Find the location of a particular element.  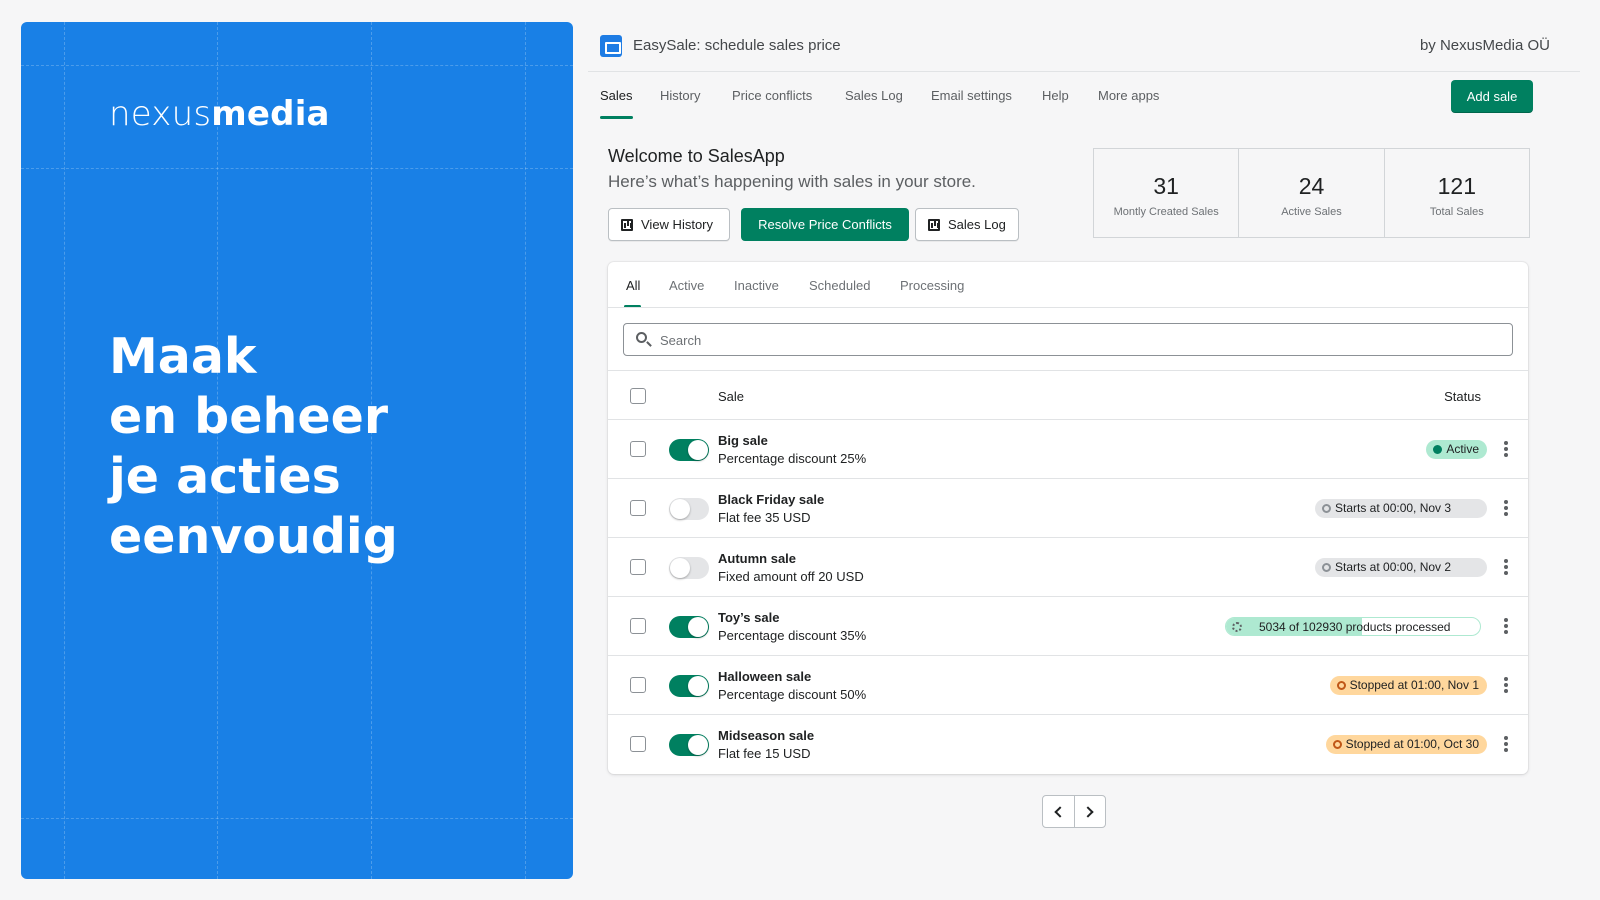

headline-line: en beheer is located at coordinates (248, 416).